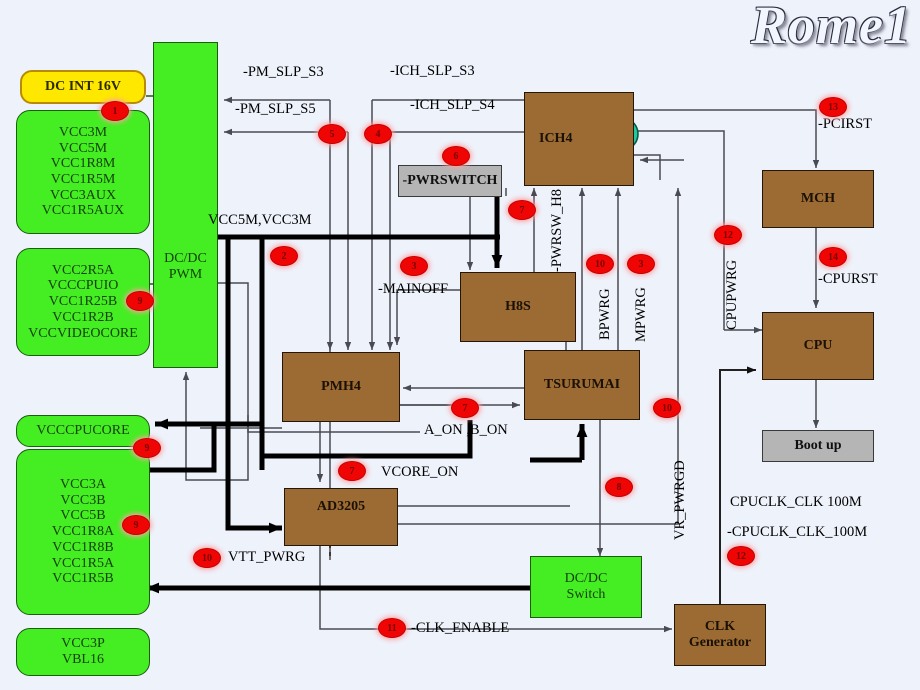  Describe the element at coordinates (413, 289) in the screenshot. I see `label-mainoff: -MAINOFF` at that location.